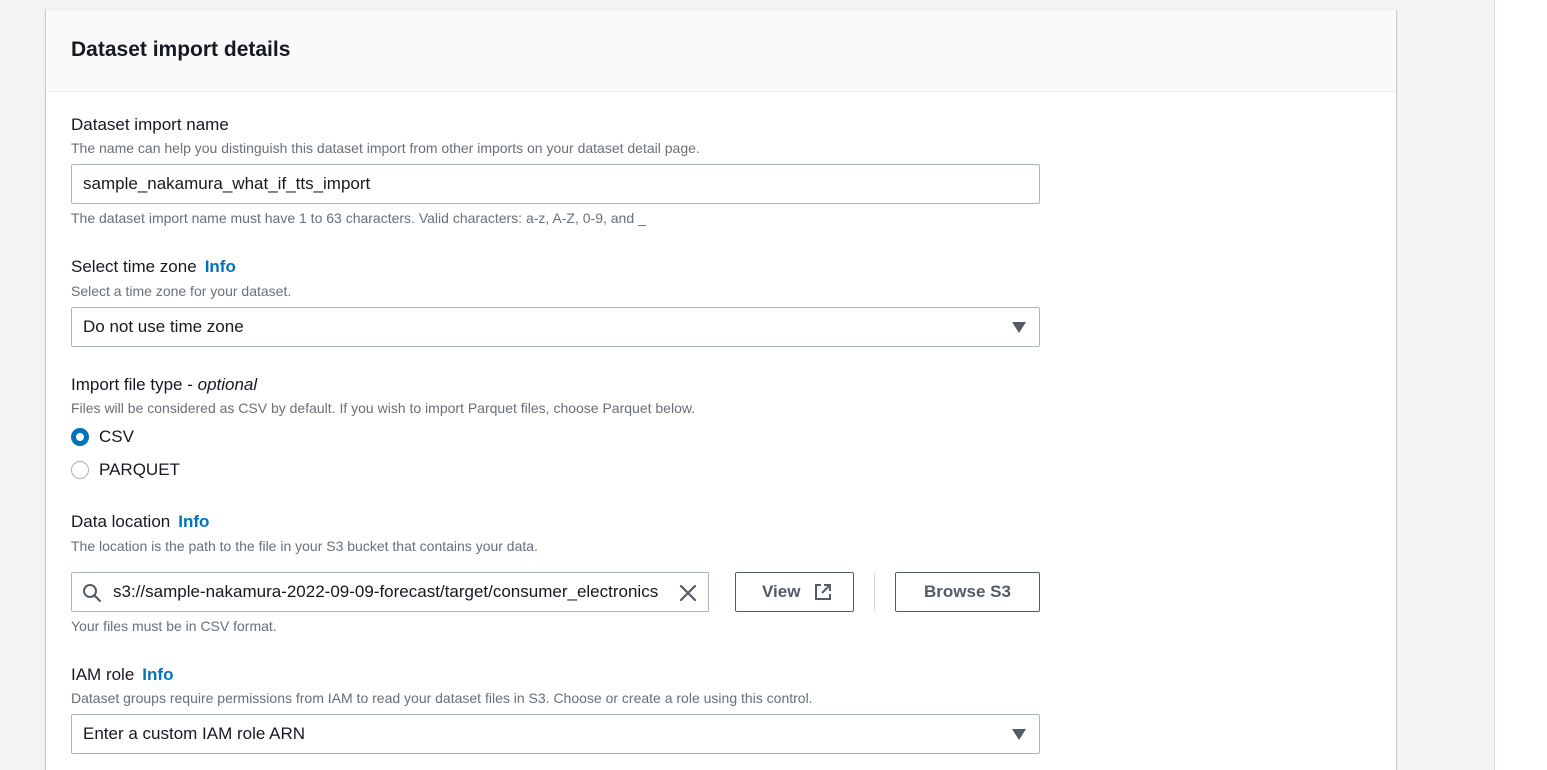 The height and width of the screenshot is (770, 1547). What do you see at coordinates (174, 626) in the screenshot?
I see `data-location-hint: Your files must be in CSV format.` at bounding box center [174, 626].